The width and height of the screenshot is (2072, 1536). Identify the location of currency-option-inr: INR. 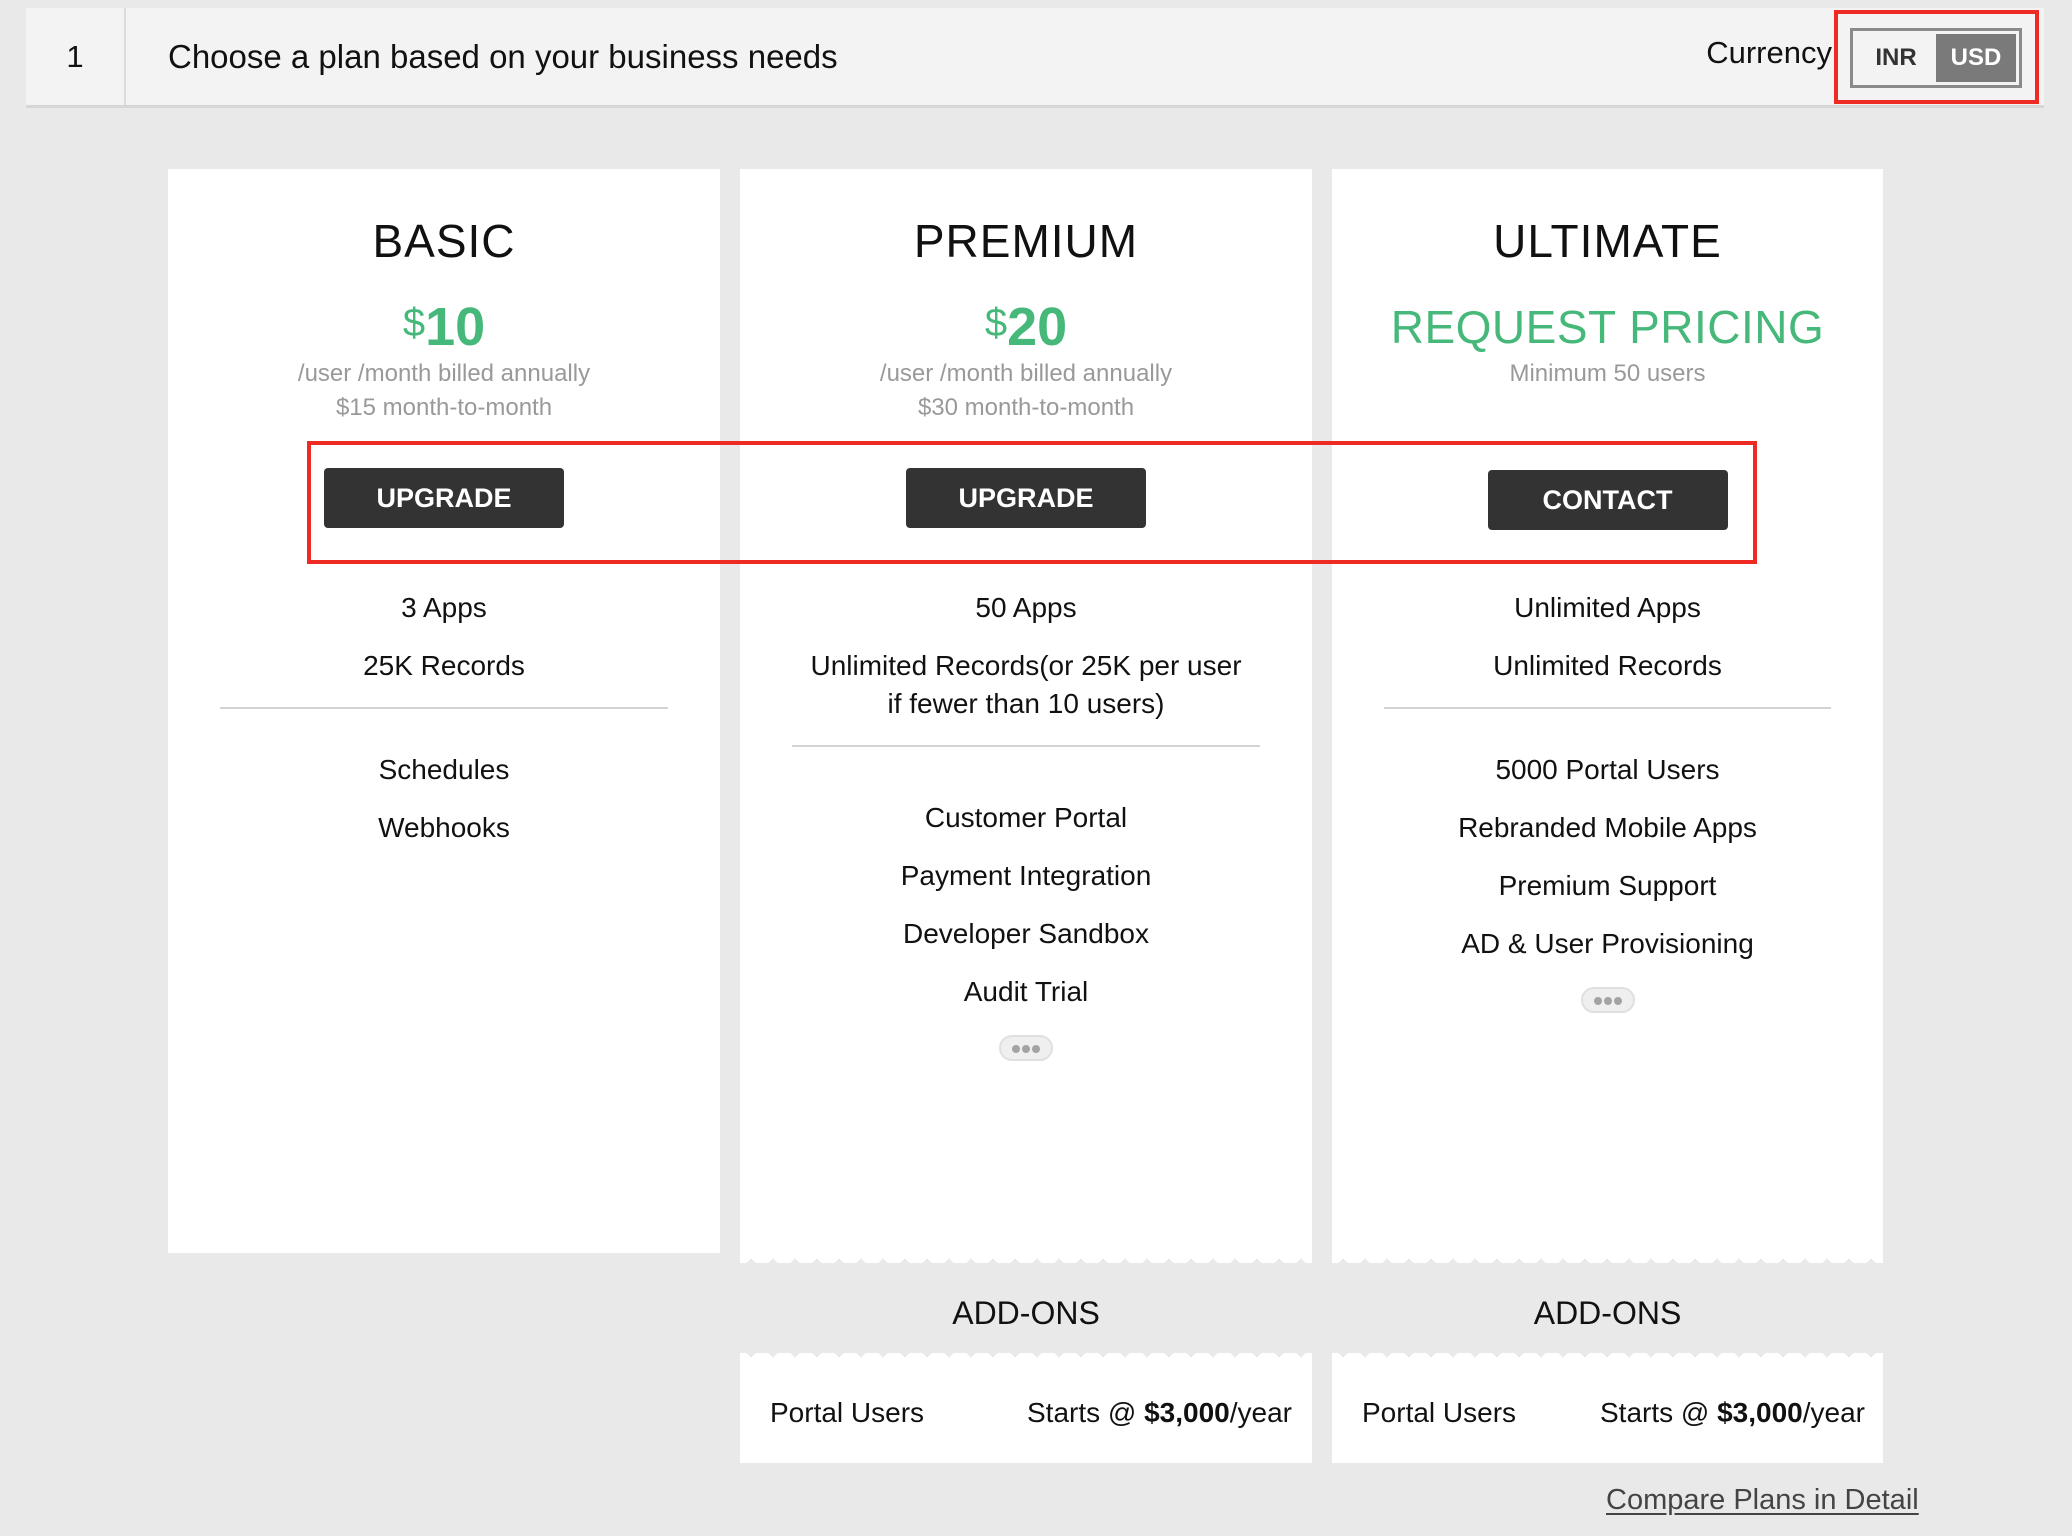
(1896, 58).